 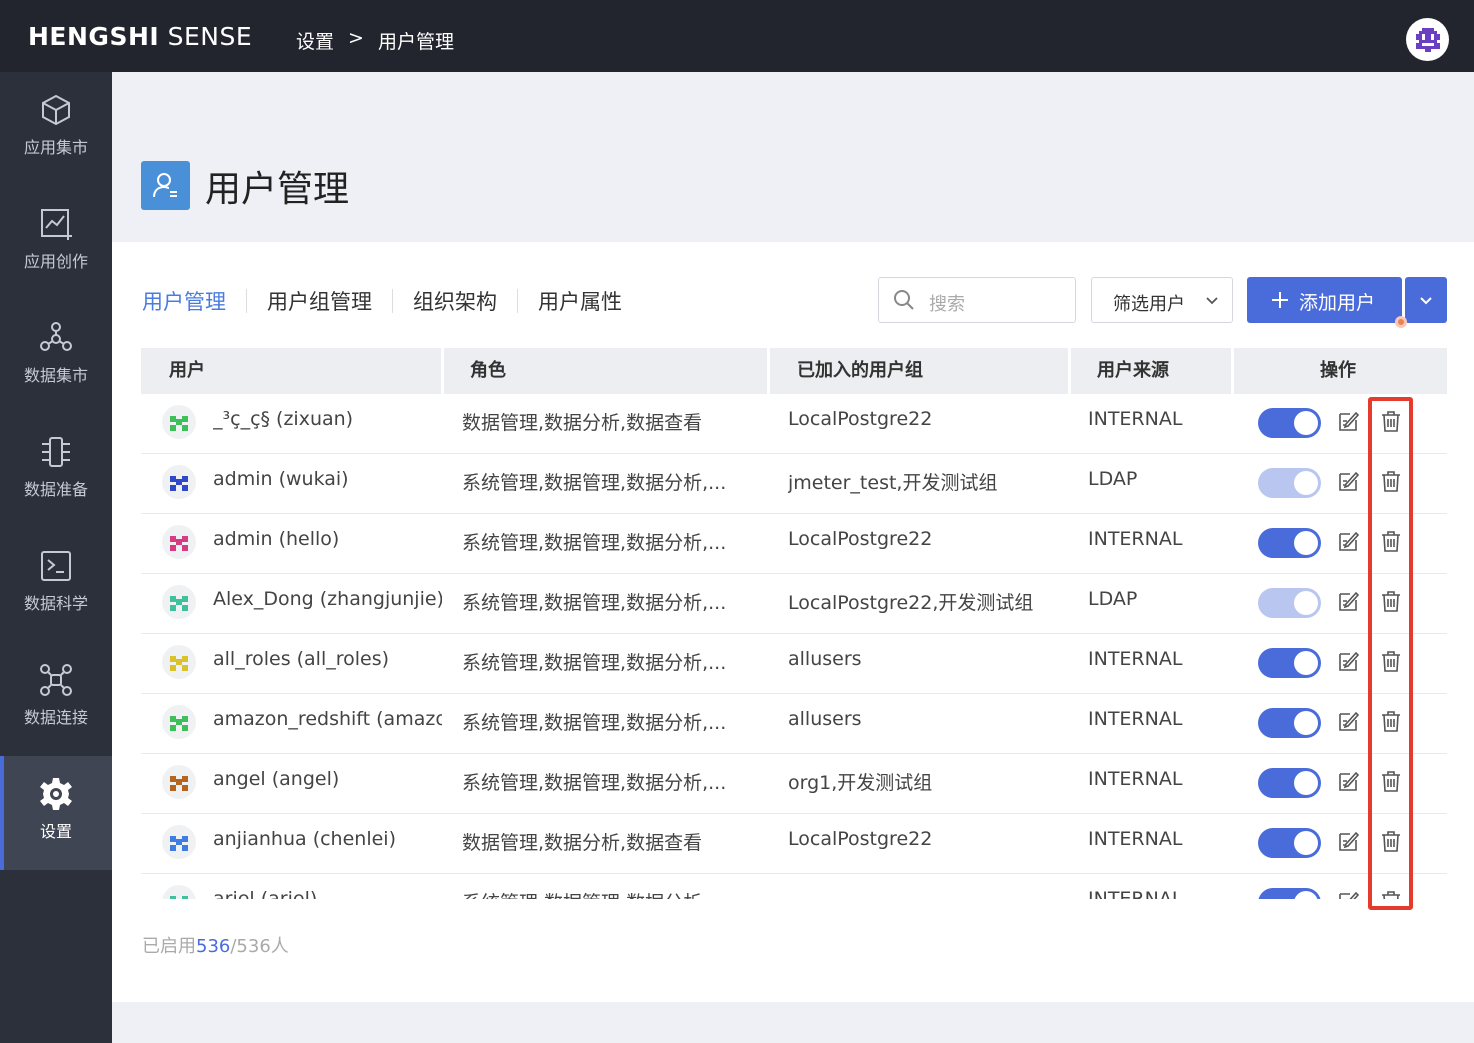 I want to click on add-user-dropdown-button, so click(x=1426, y=300).